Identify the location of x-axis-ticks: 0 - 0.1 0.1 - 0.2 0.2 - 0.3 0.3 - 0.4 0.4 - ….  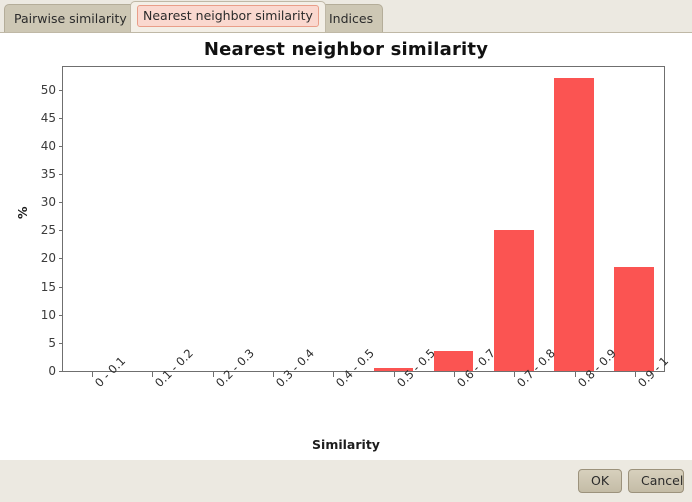
(366, 368).